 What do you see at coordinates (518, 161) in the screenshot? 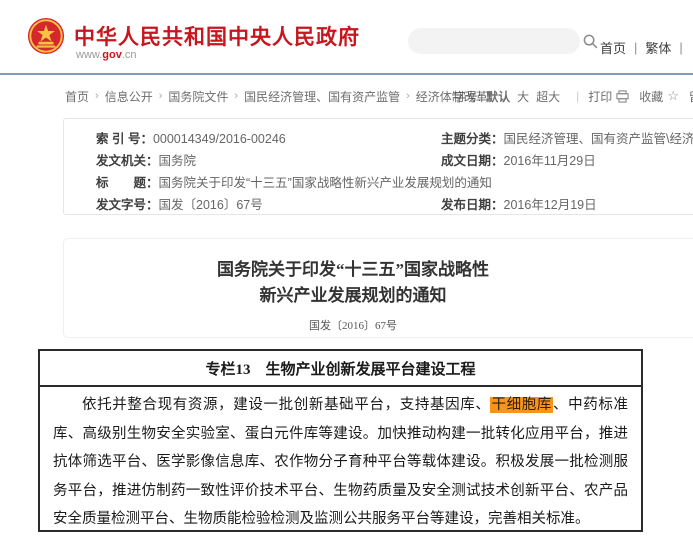
I see `meta-written-date: 成文日期：2016年11月29日` at bounding box center [518, 161].